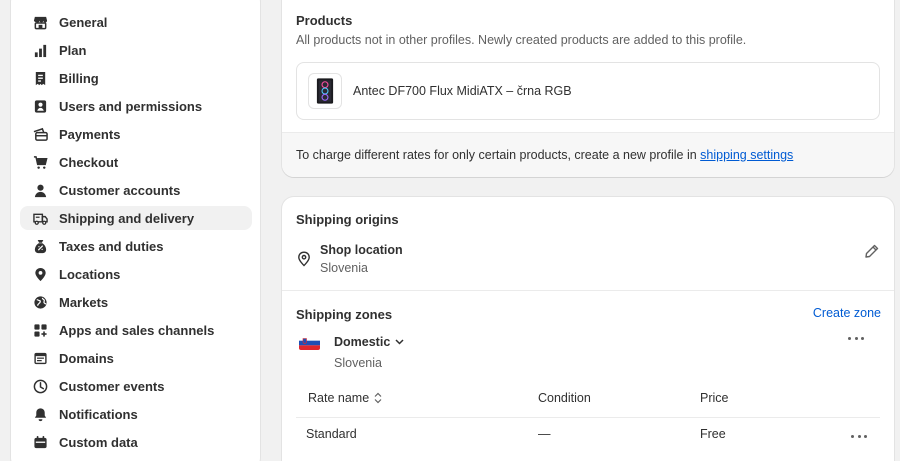 This screenshot has height=461, width=900. Describe the element at coordinates (40, 162) in the screenshot. I see `cart-icon` at that location.